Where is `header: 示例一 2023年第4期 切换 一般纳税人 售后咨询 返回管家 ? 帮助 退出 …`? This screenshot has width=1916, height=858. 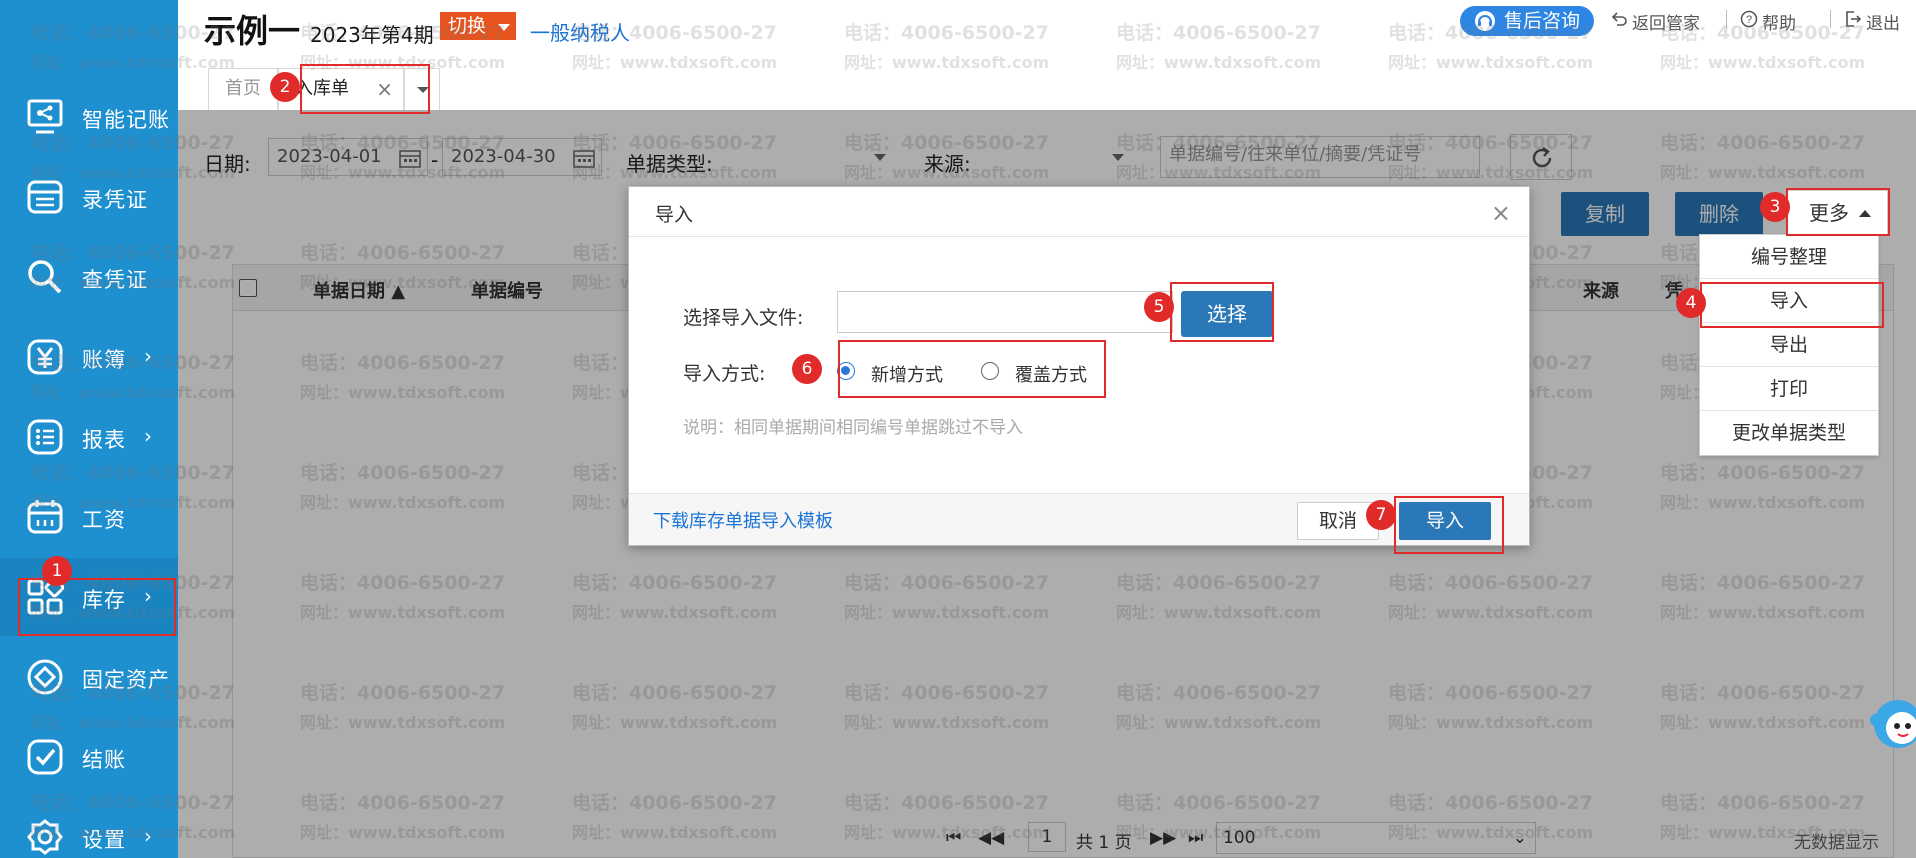 header: 示例一 2023年第4期 切换 一般纳税人 售后咨询 返回管家 ? 帮助 退出 … is located at coordinates (1047, 55).